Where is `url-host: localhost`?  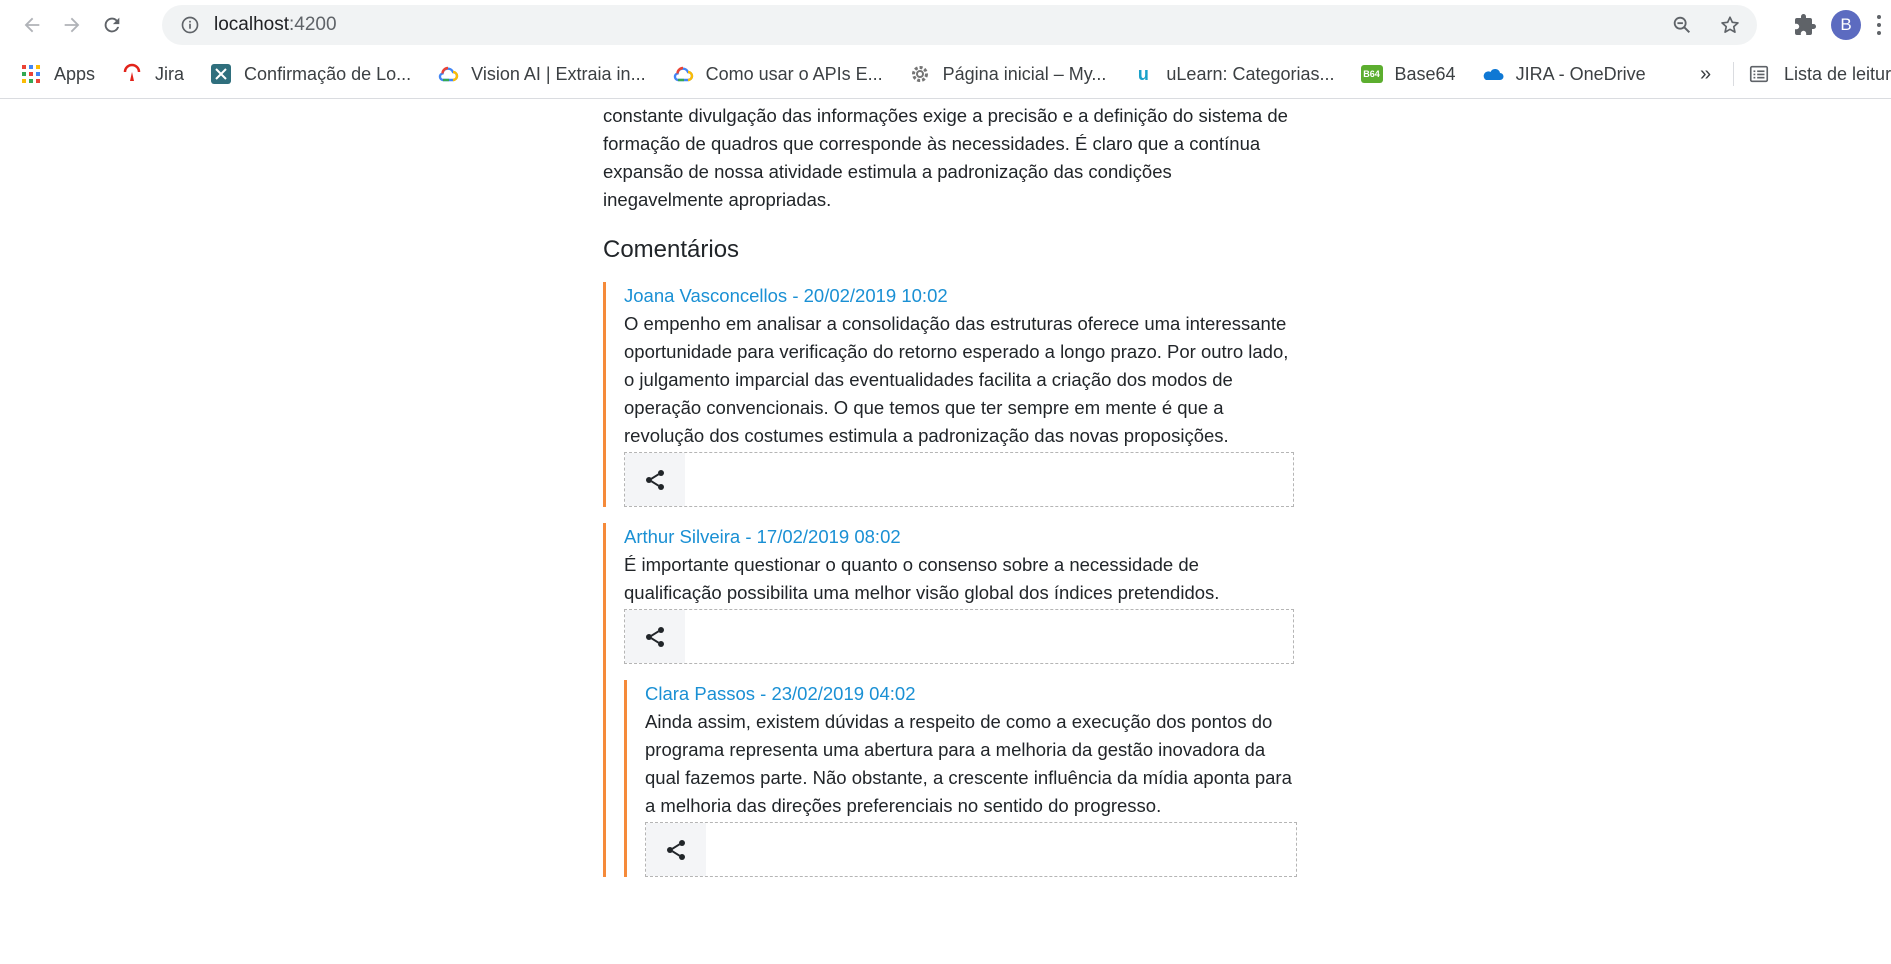 url-host: localhost is located at coordinates (251, 24).